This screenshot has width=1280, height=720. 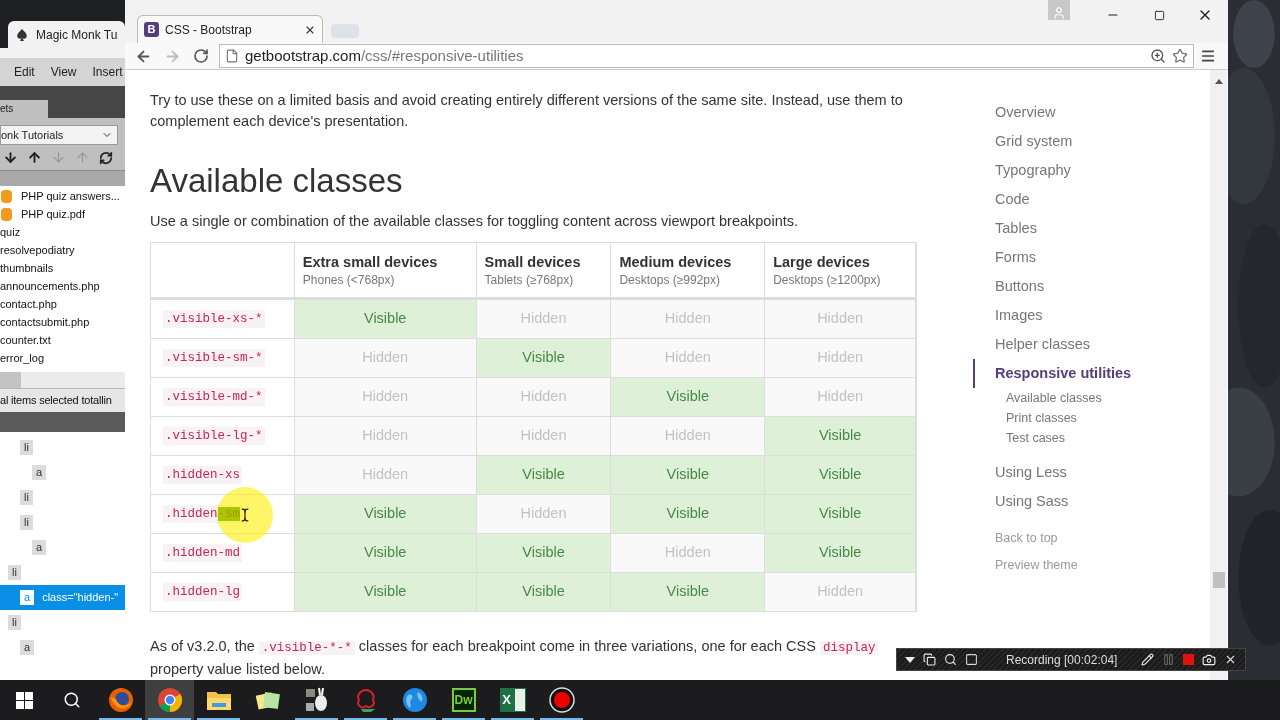 What do you see at coordinates (1102, 501) in the screenshot?
I see `nav-link: Using Sass` at bounding box center [1102, 501].